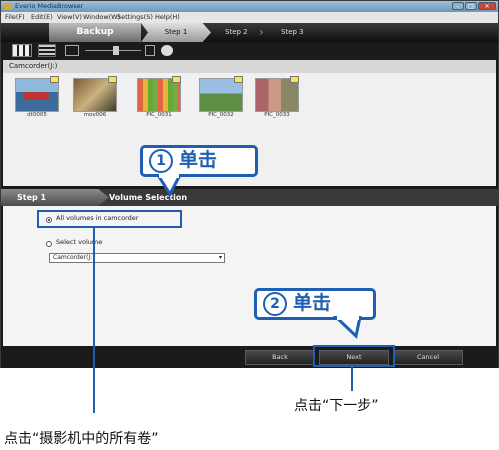 Image resolution: width=499 pixels, height=450 pixels. What do you see at coordinates (336, 406) in the screenshot?
I see `instruction-next: 点击“下一步”` at bounding box center [336, 406].